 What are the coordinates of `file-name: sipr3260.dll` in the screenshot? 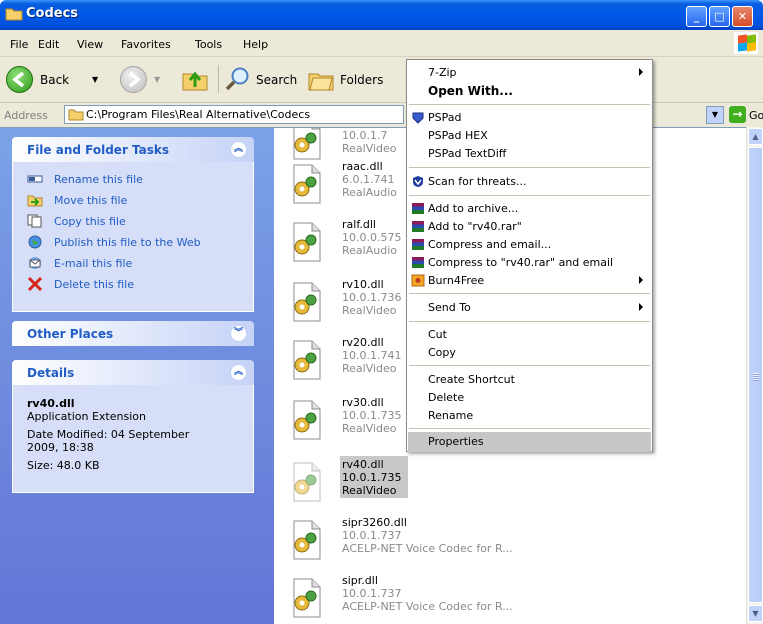 It's located at (374, 522).